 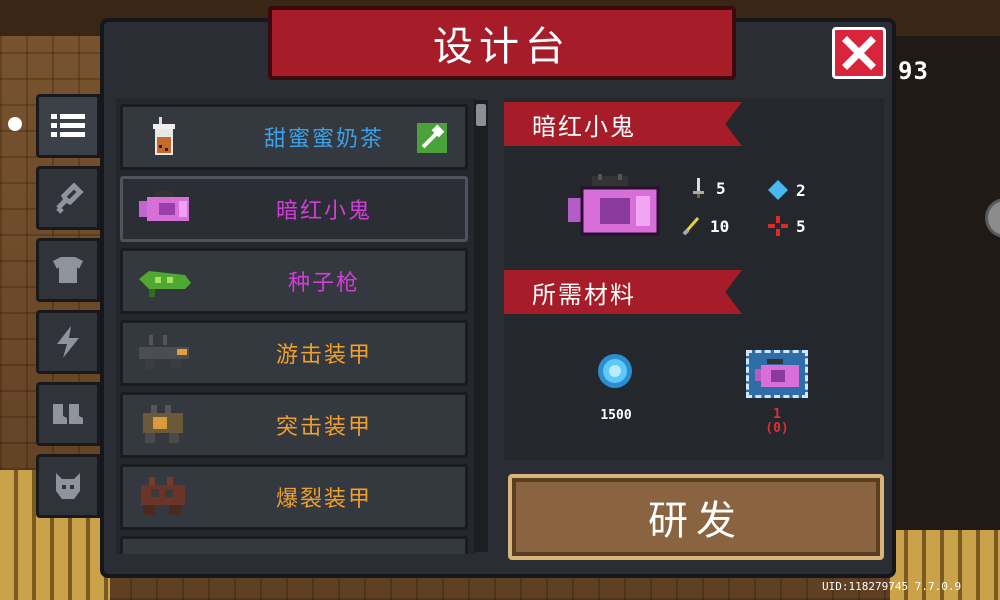 I want to click on tab-weapons, so click(x=68, y=198).